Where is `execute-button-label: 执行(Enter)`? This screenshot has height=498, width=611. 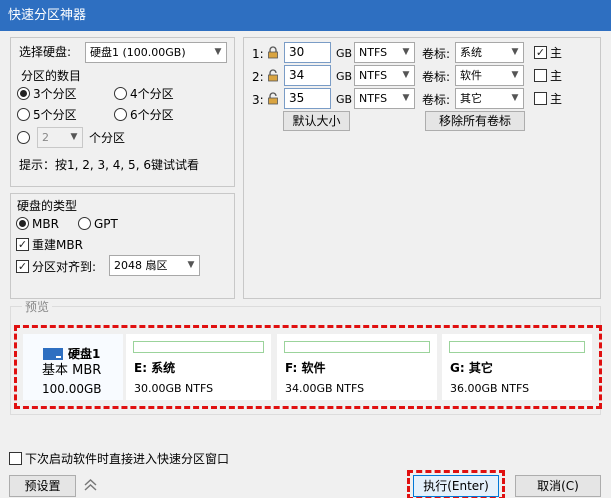 execute-button-label: 执行(Enter) is located at coordinates (456, 486).